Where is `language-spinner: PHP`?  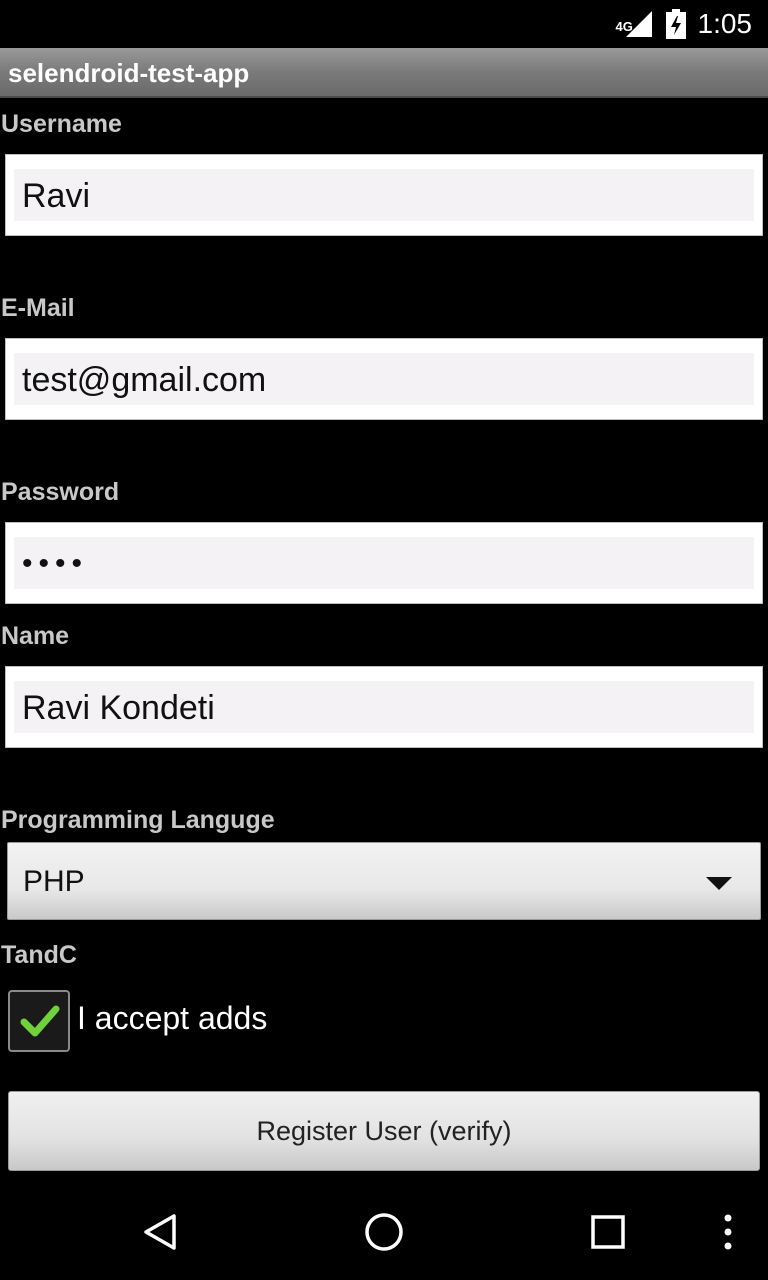 language-spinner: PHP is located at coordinates (384, 881).